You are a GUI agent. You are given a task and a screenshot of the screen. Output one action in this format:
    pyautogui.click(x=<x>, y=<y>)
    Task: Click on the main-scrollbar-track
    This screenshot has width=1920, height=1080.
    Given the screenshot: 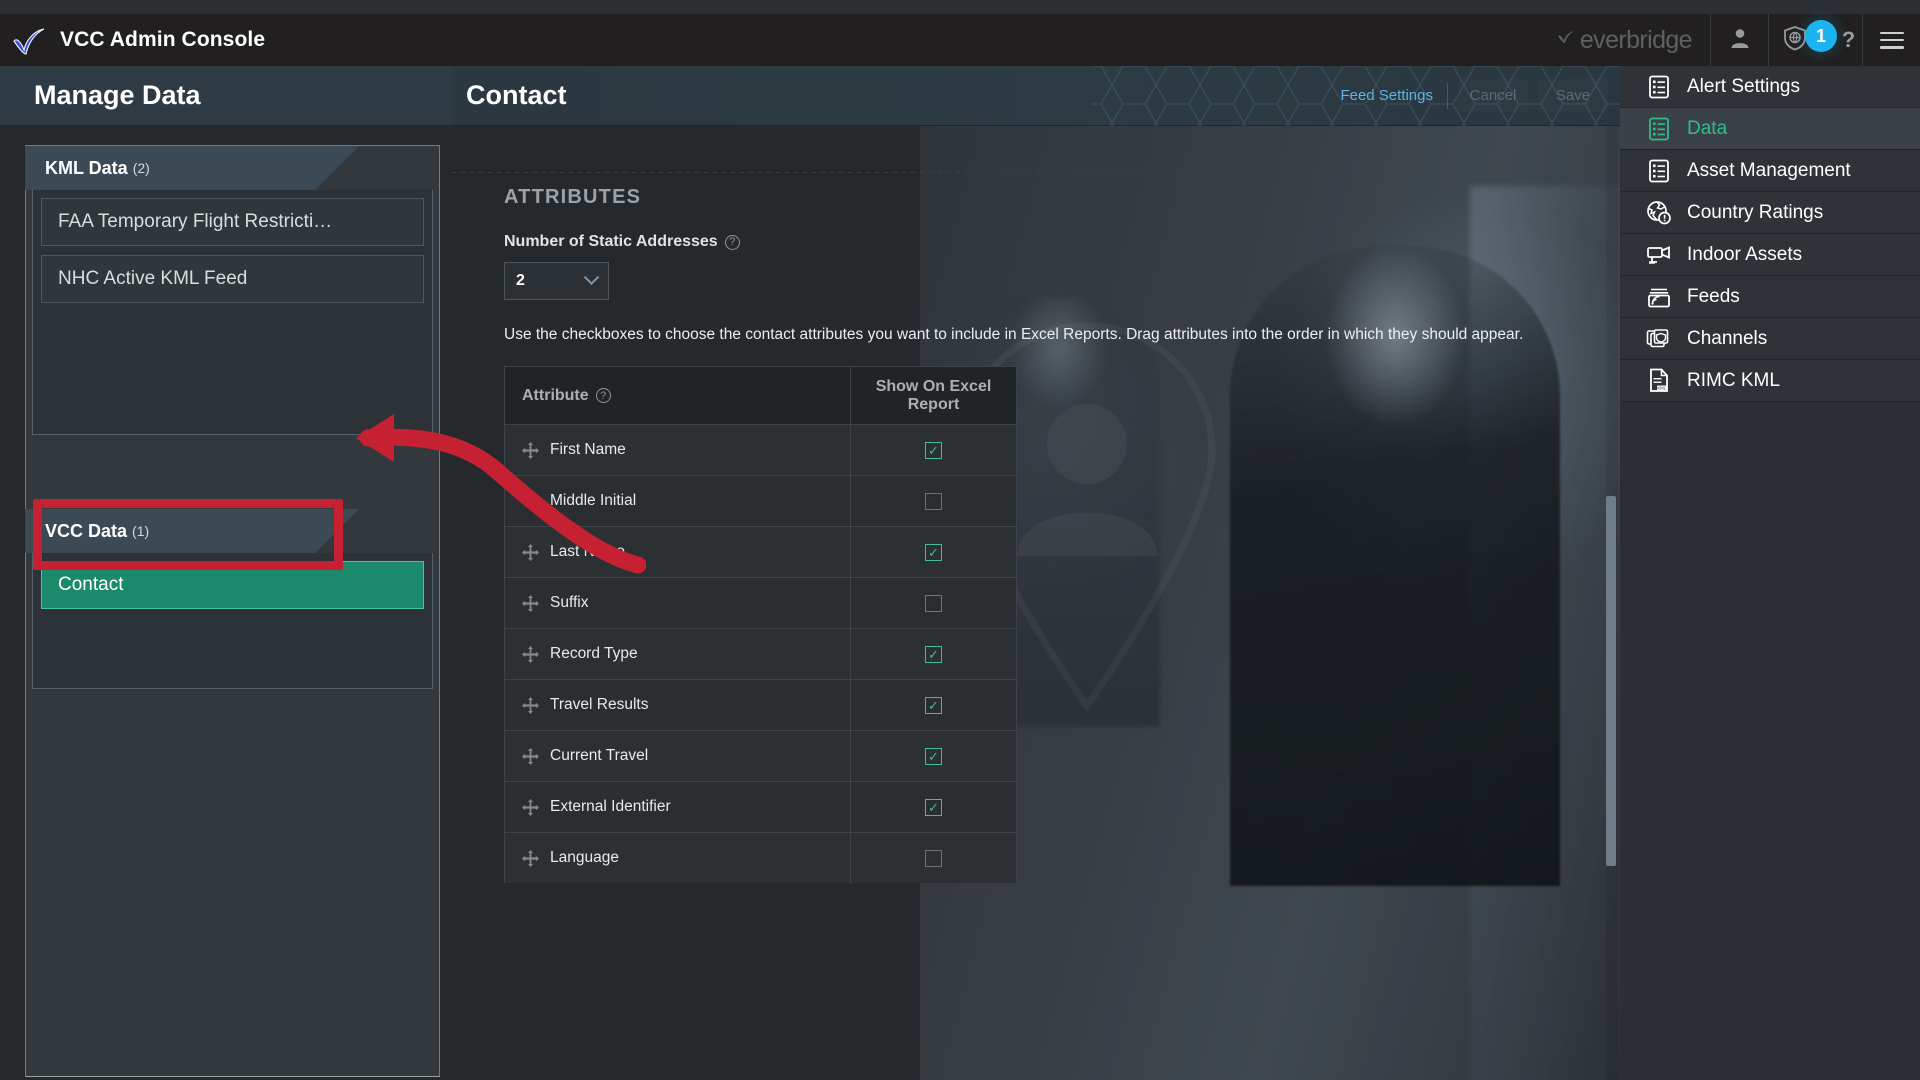 What is the action you would take?
    pyautogui.click(x=1612, y=603)
    